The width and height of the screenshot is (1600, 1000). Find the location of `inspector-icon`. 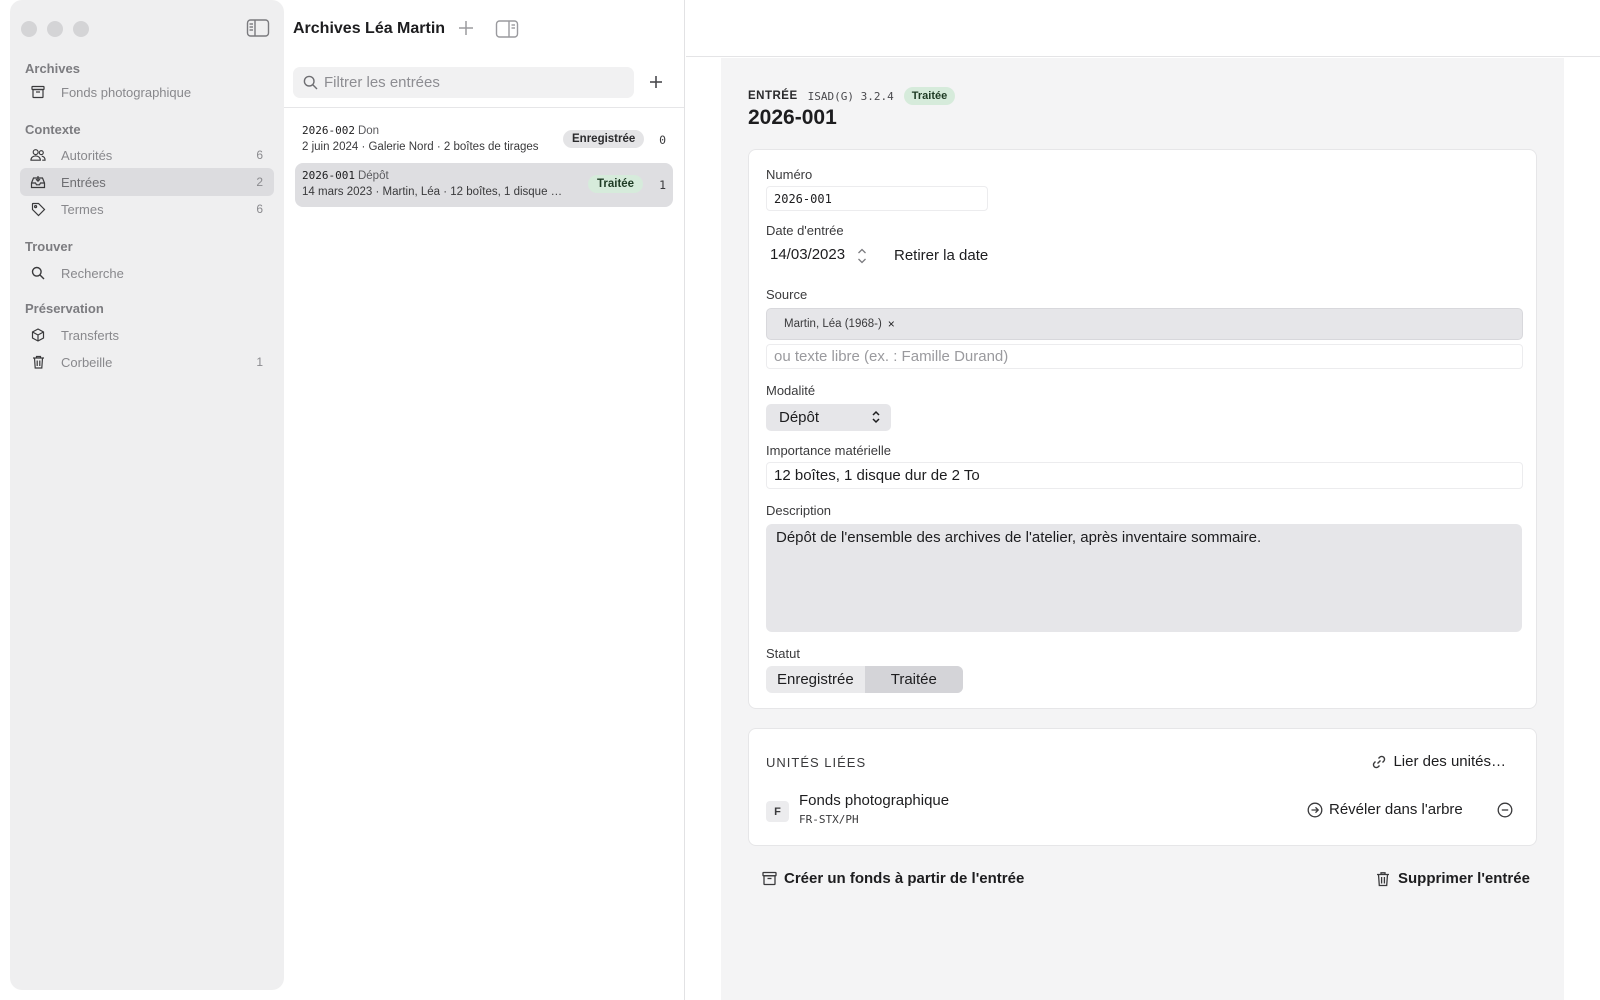

inspector-icon is located at coordinates (507, 29).